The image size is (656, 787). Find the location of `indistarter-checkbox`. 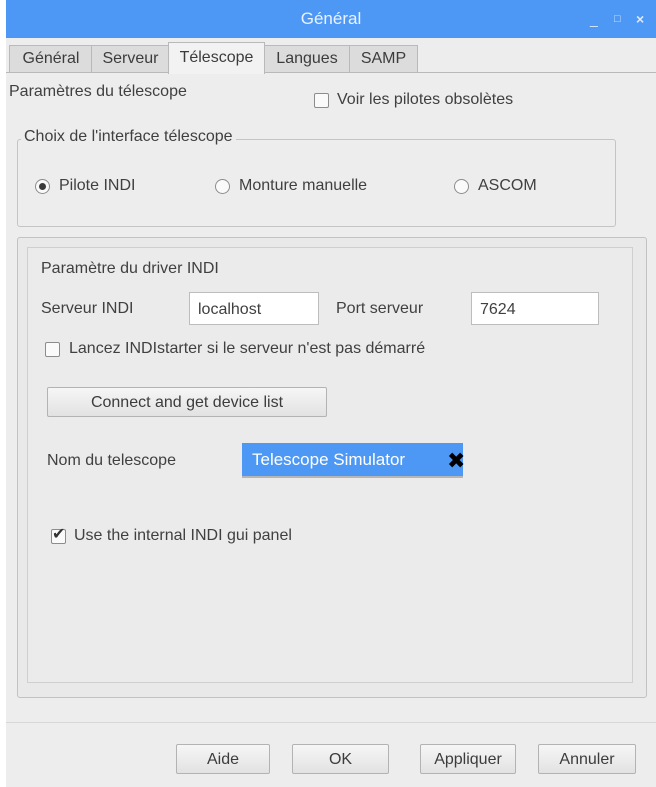

indistarter-checkbox is located at coordinates (52, 349).